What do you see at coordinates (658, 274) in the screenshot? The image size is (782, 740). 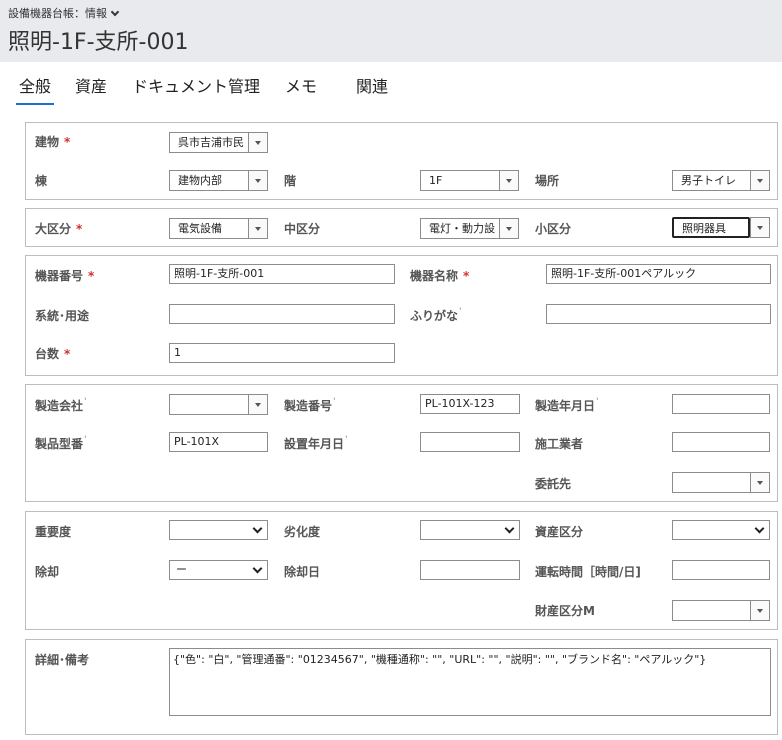 I see `equipment-name-input: 照明-1F-支所-001ペアルック` at bounding box center [658, 274].